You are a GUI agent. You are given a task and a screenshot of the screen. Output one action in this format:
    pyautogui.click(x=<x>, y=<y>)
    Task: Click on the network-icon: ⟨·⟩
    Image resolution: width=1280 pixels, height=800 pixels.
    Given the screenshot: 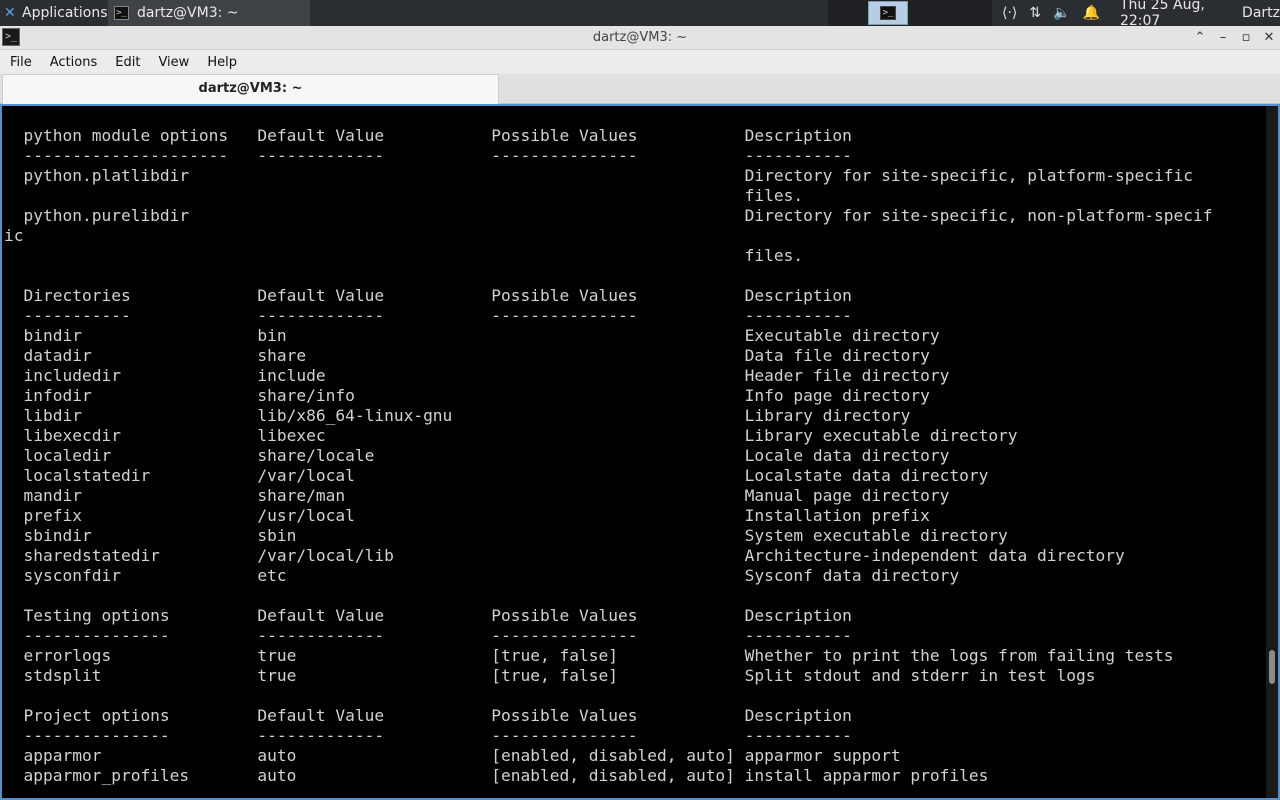 What is the action you would take?
    pyautogui.click(x=1009, y=13)
    